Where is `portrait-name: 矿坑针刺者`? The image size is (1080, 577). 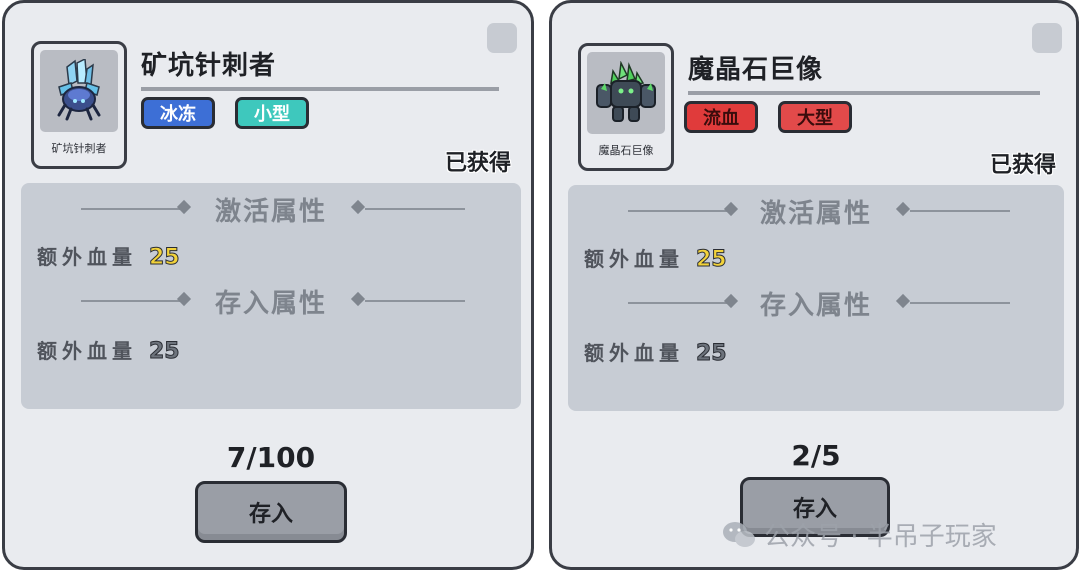
portrait-name: 矿坑针刺者 is located at coordinates (79, 148).